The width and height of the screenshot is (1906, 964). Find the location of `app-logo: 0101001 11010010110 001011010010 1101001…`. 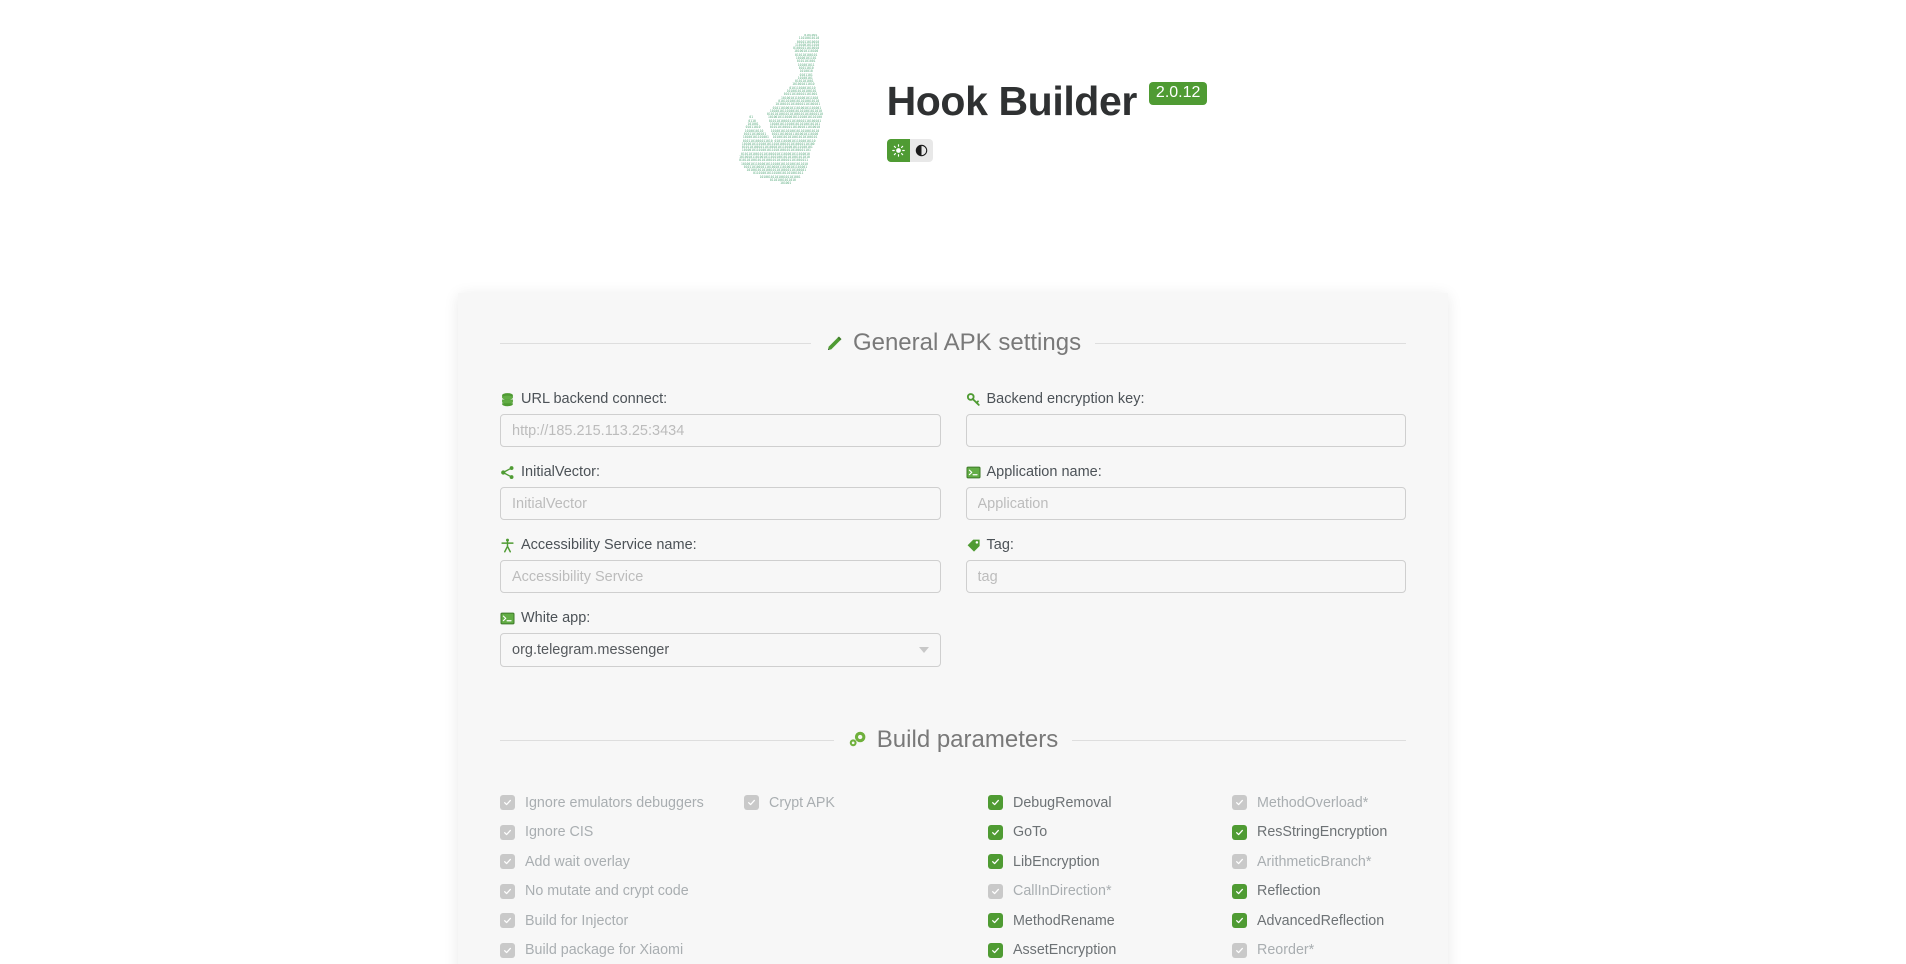

app-logo: 0101001 11010010110 001011010010 1101001… is located at coordinates (774, 121).